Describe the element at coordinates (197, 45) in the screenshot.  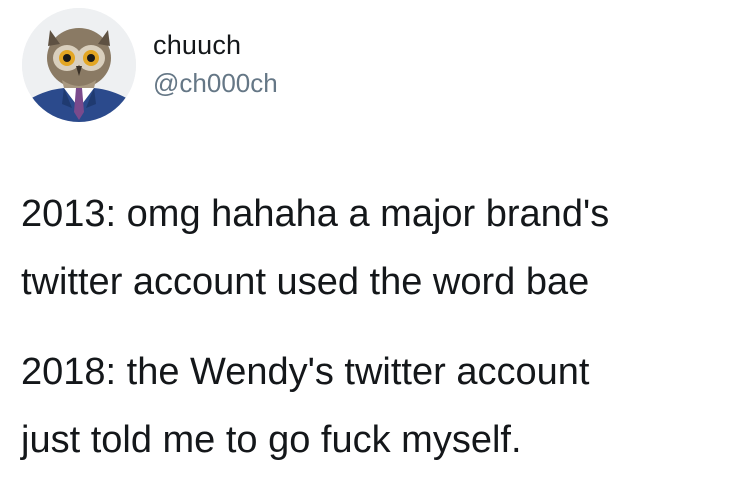
I see `display-name: chuuch` at that location.